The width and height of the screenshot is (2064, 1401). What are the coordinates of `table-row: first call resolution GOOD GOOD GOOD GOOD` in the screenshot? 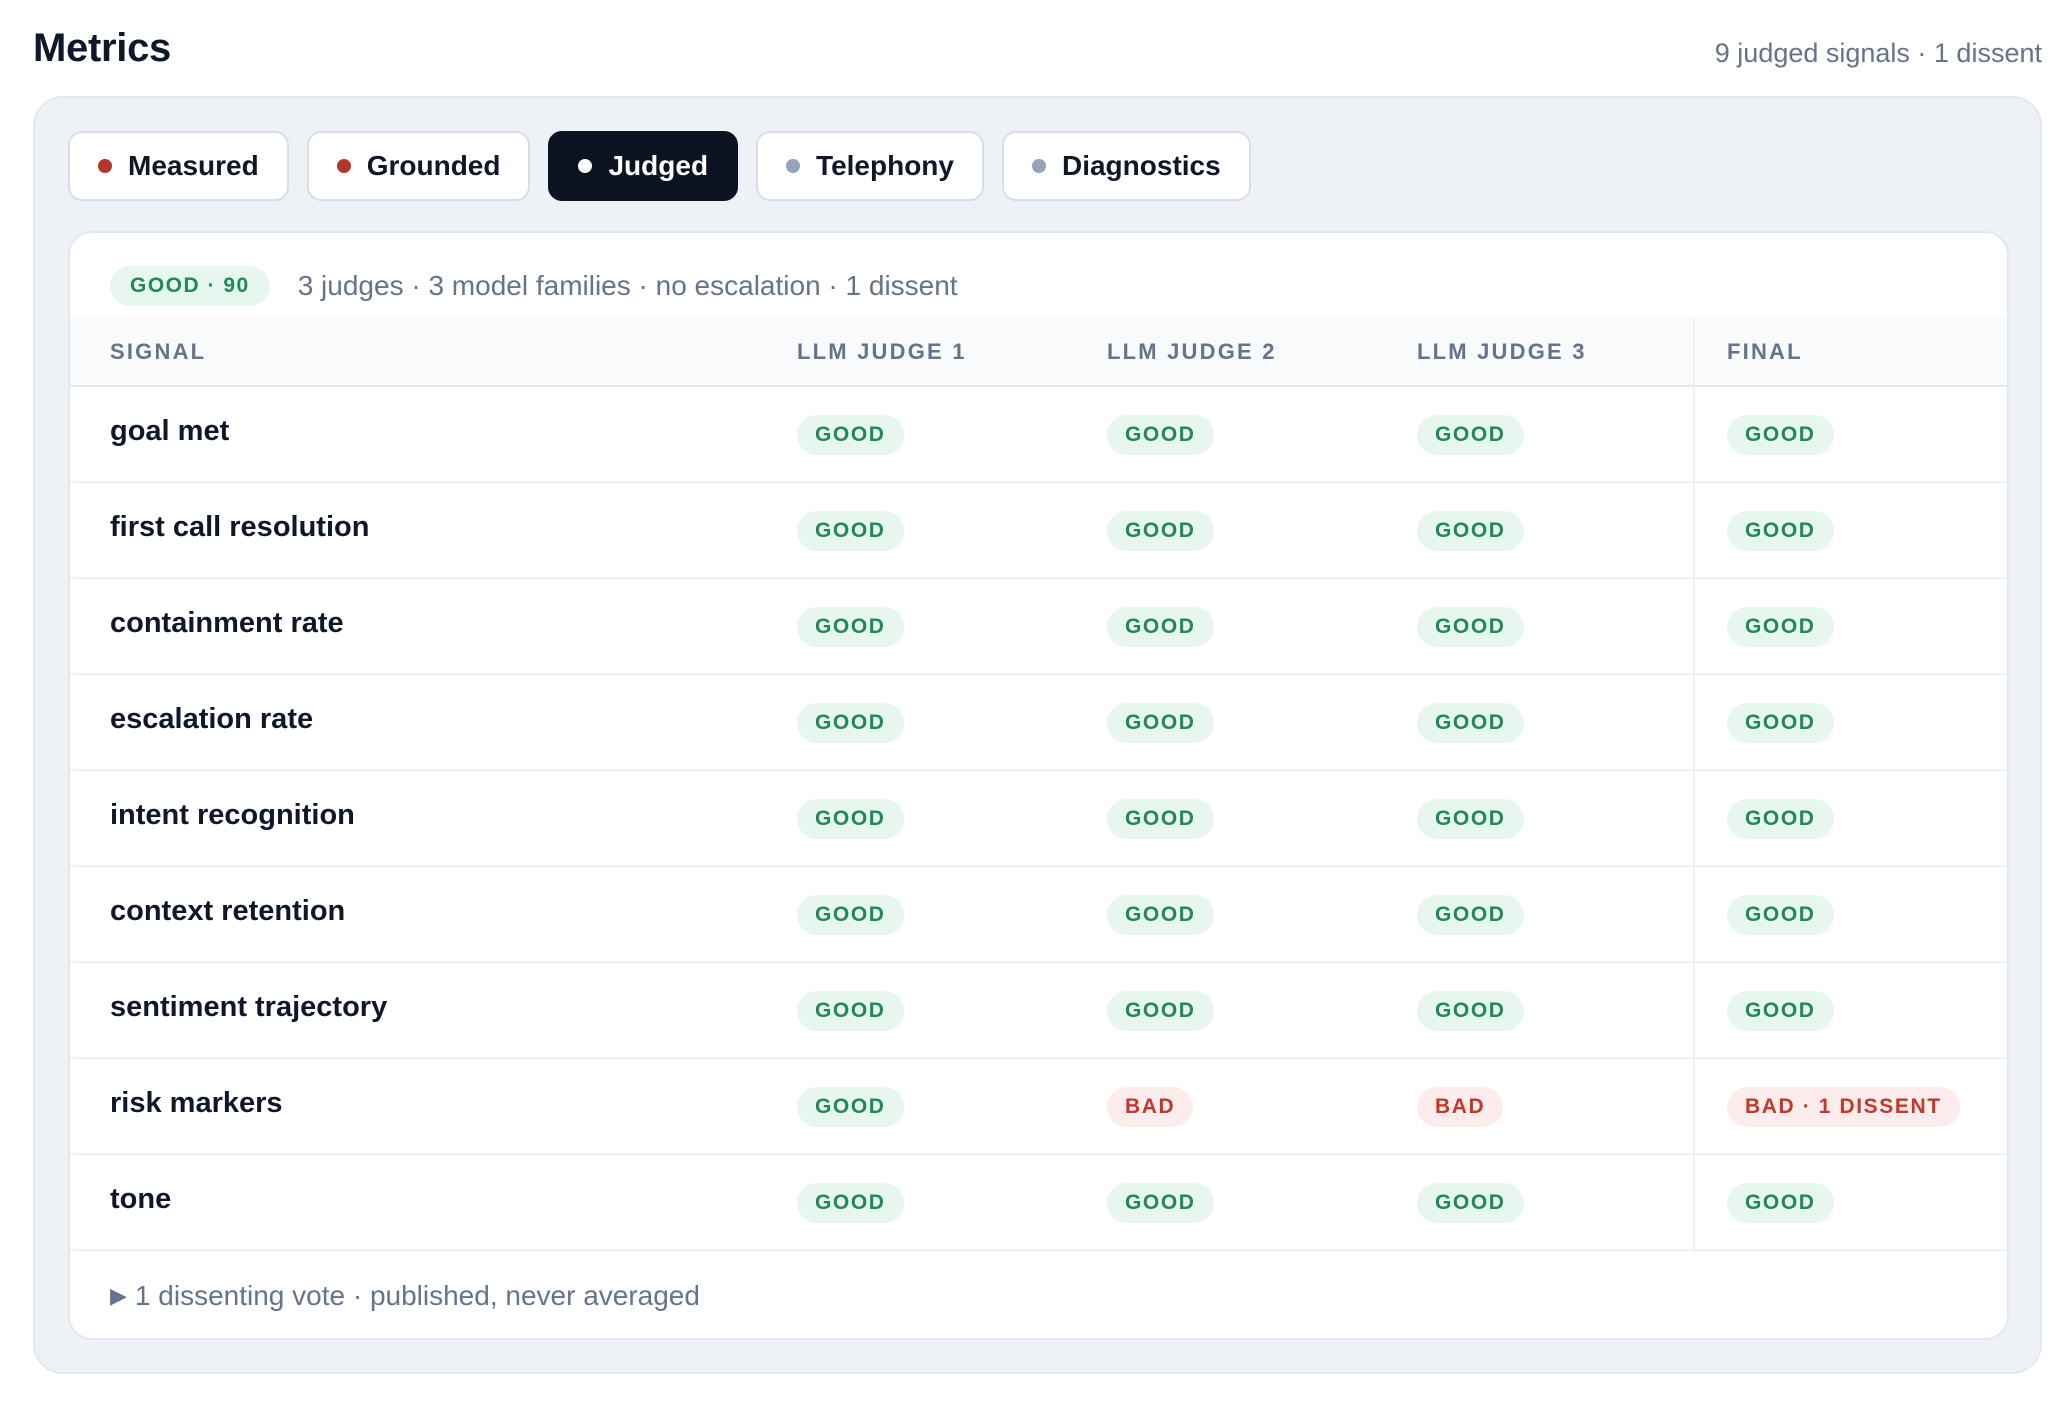 It's located at (1038, 531).